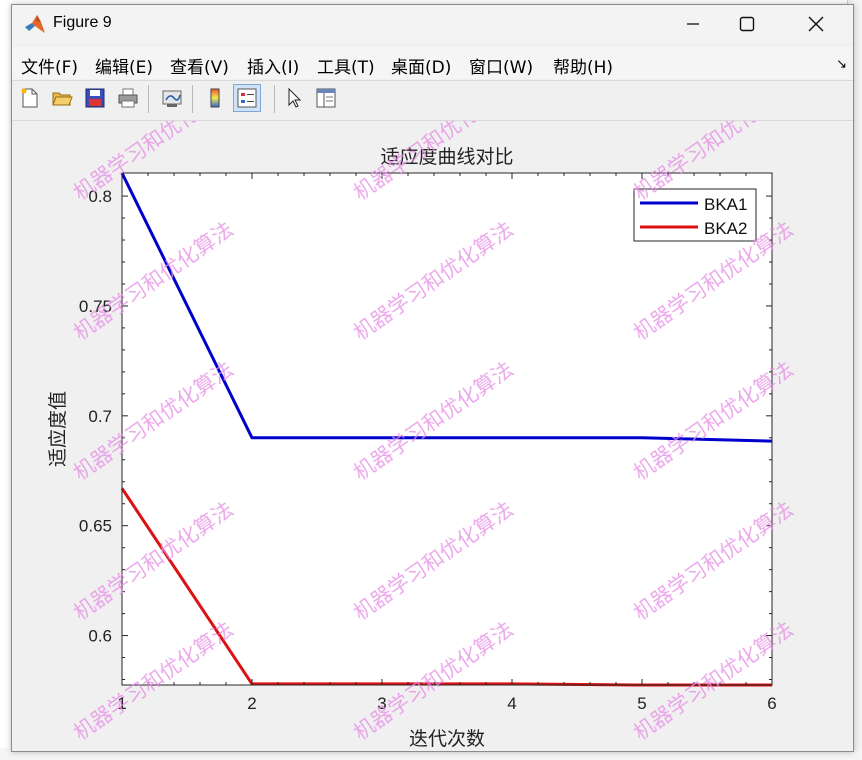 Image resolution: width=862 pixels, height=760 pixels. What do you see at coordinates (771, 703) in the screenshot?
I see `x-tick-label: 6` at bounding box center [771, 703].